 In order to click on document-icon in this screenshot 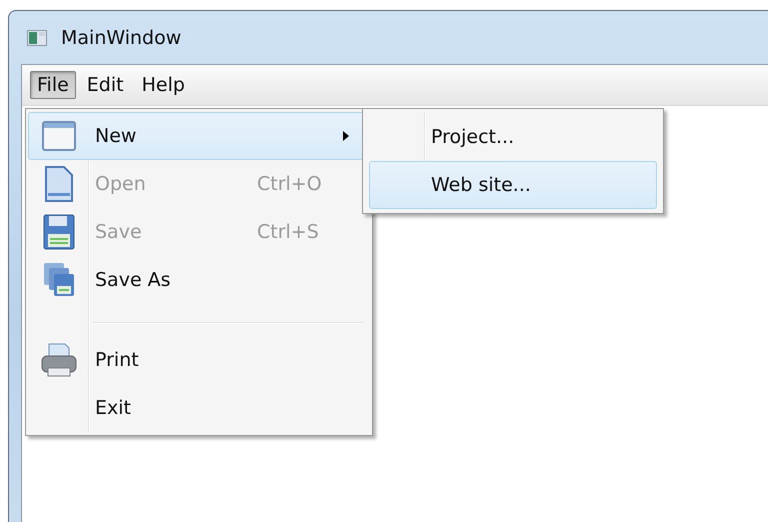, I will do `click(59, 184)`.